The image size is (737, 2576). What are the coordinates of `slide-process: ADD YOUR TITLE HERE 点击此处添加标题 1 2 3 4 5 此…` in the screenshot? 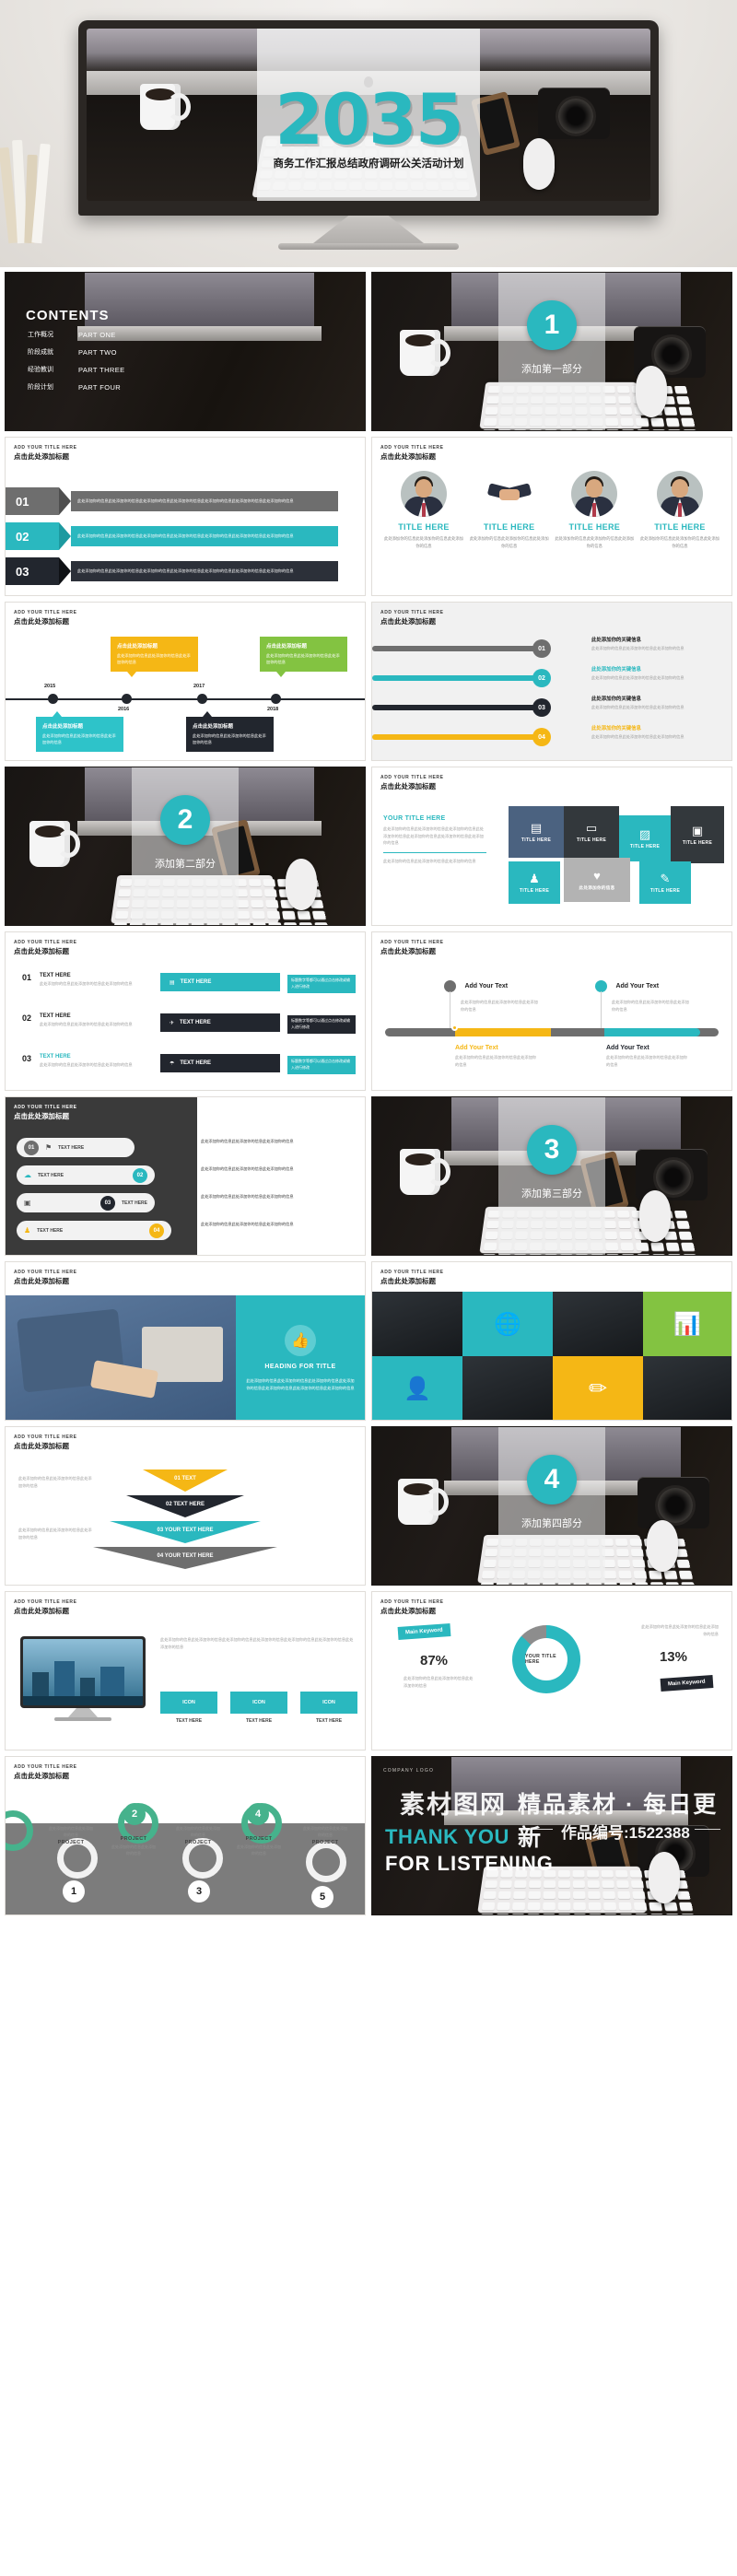 It's located at (185, 1835).